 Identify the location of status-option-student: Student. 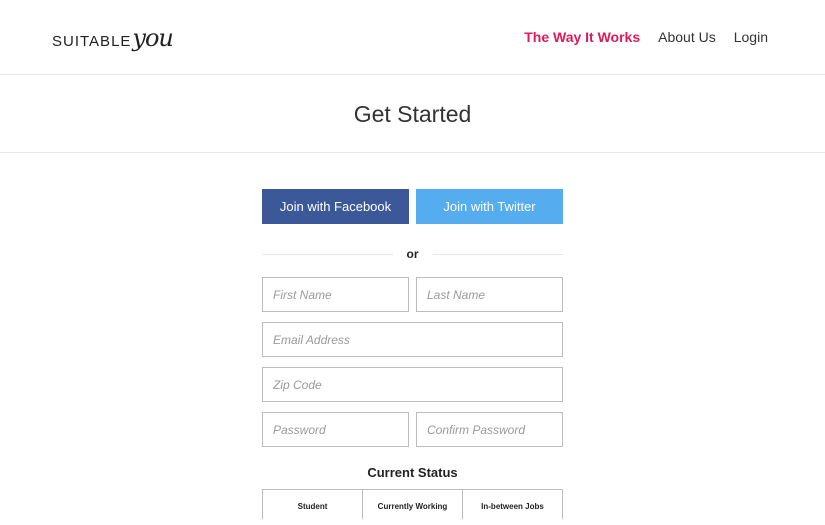
(313, 504).